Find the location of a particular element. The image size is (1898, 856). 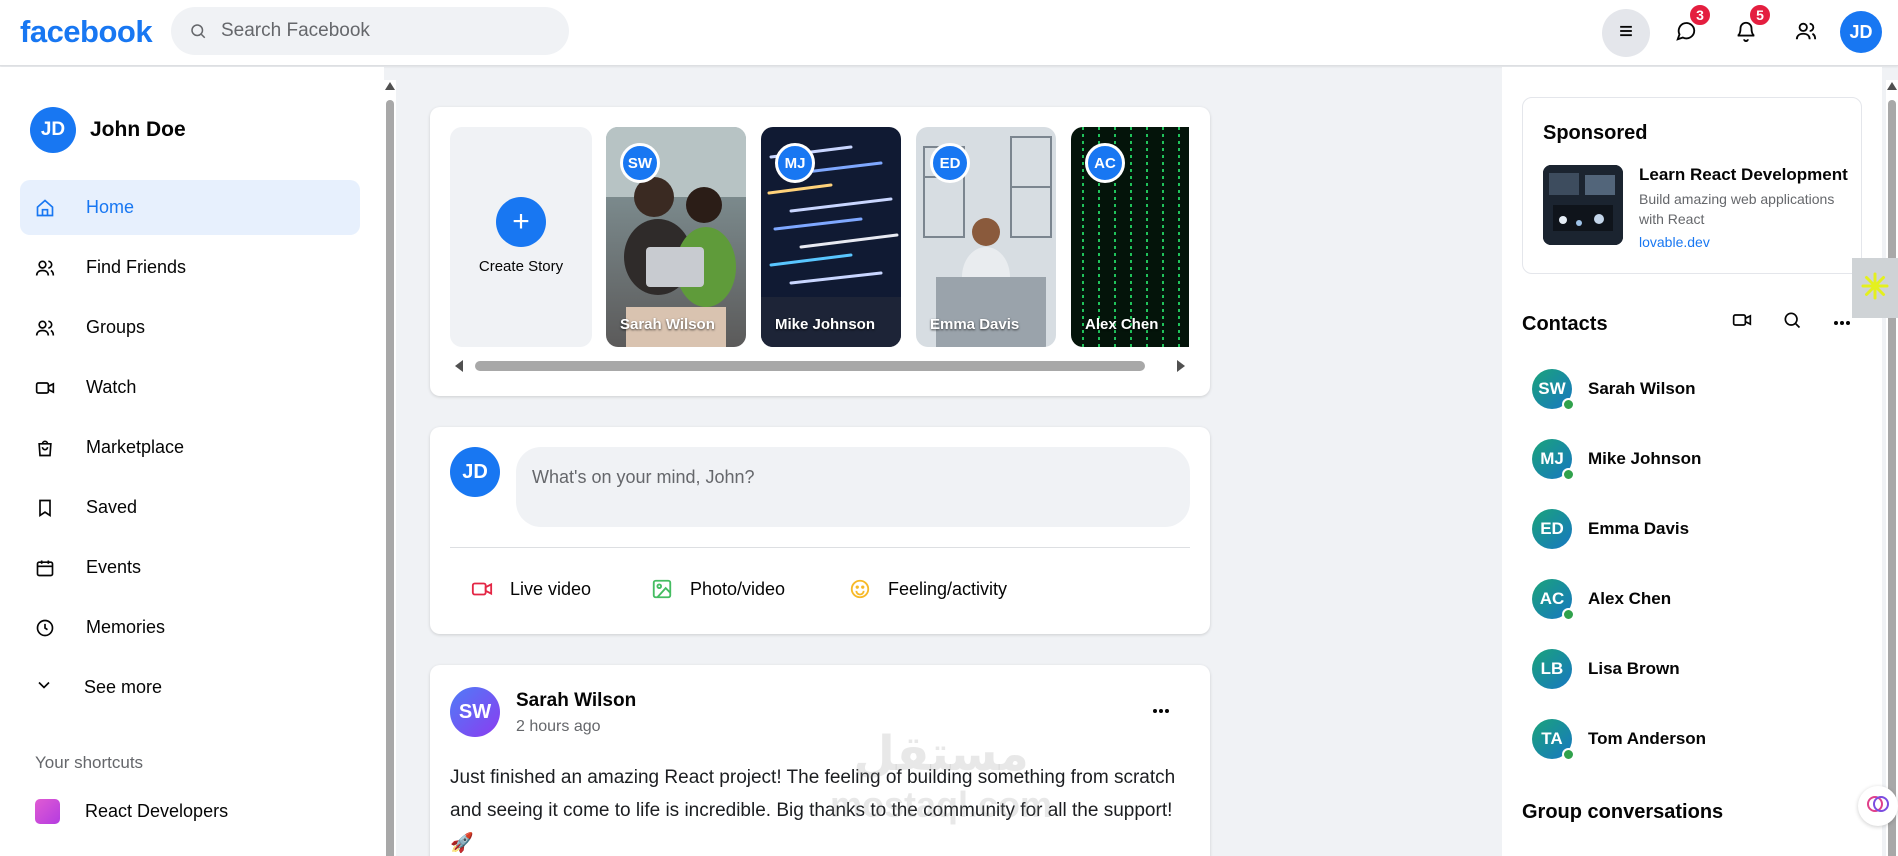

feeling-activity-button: Feeling/activity is located at coordinates (927, 589).